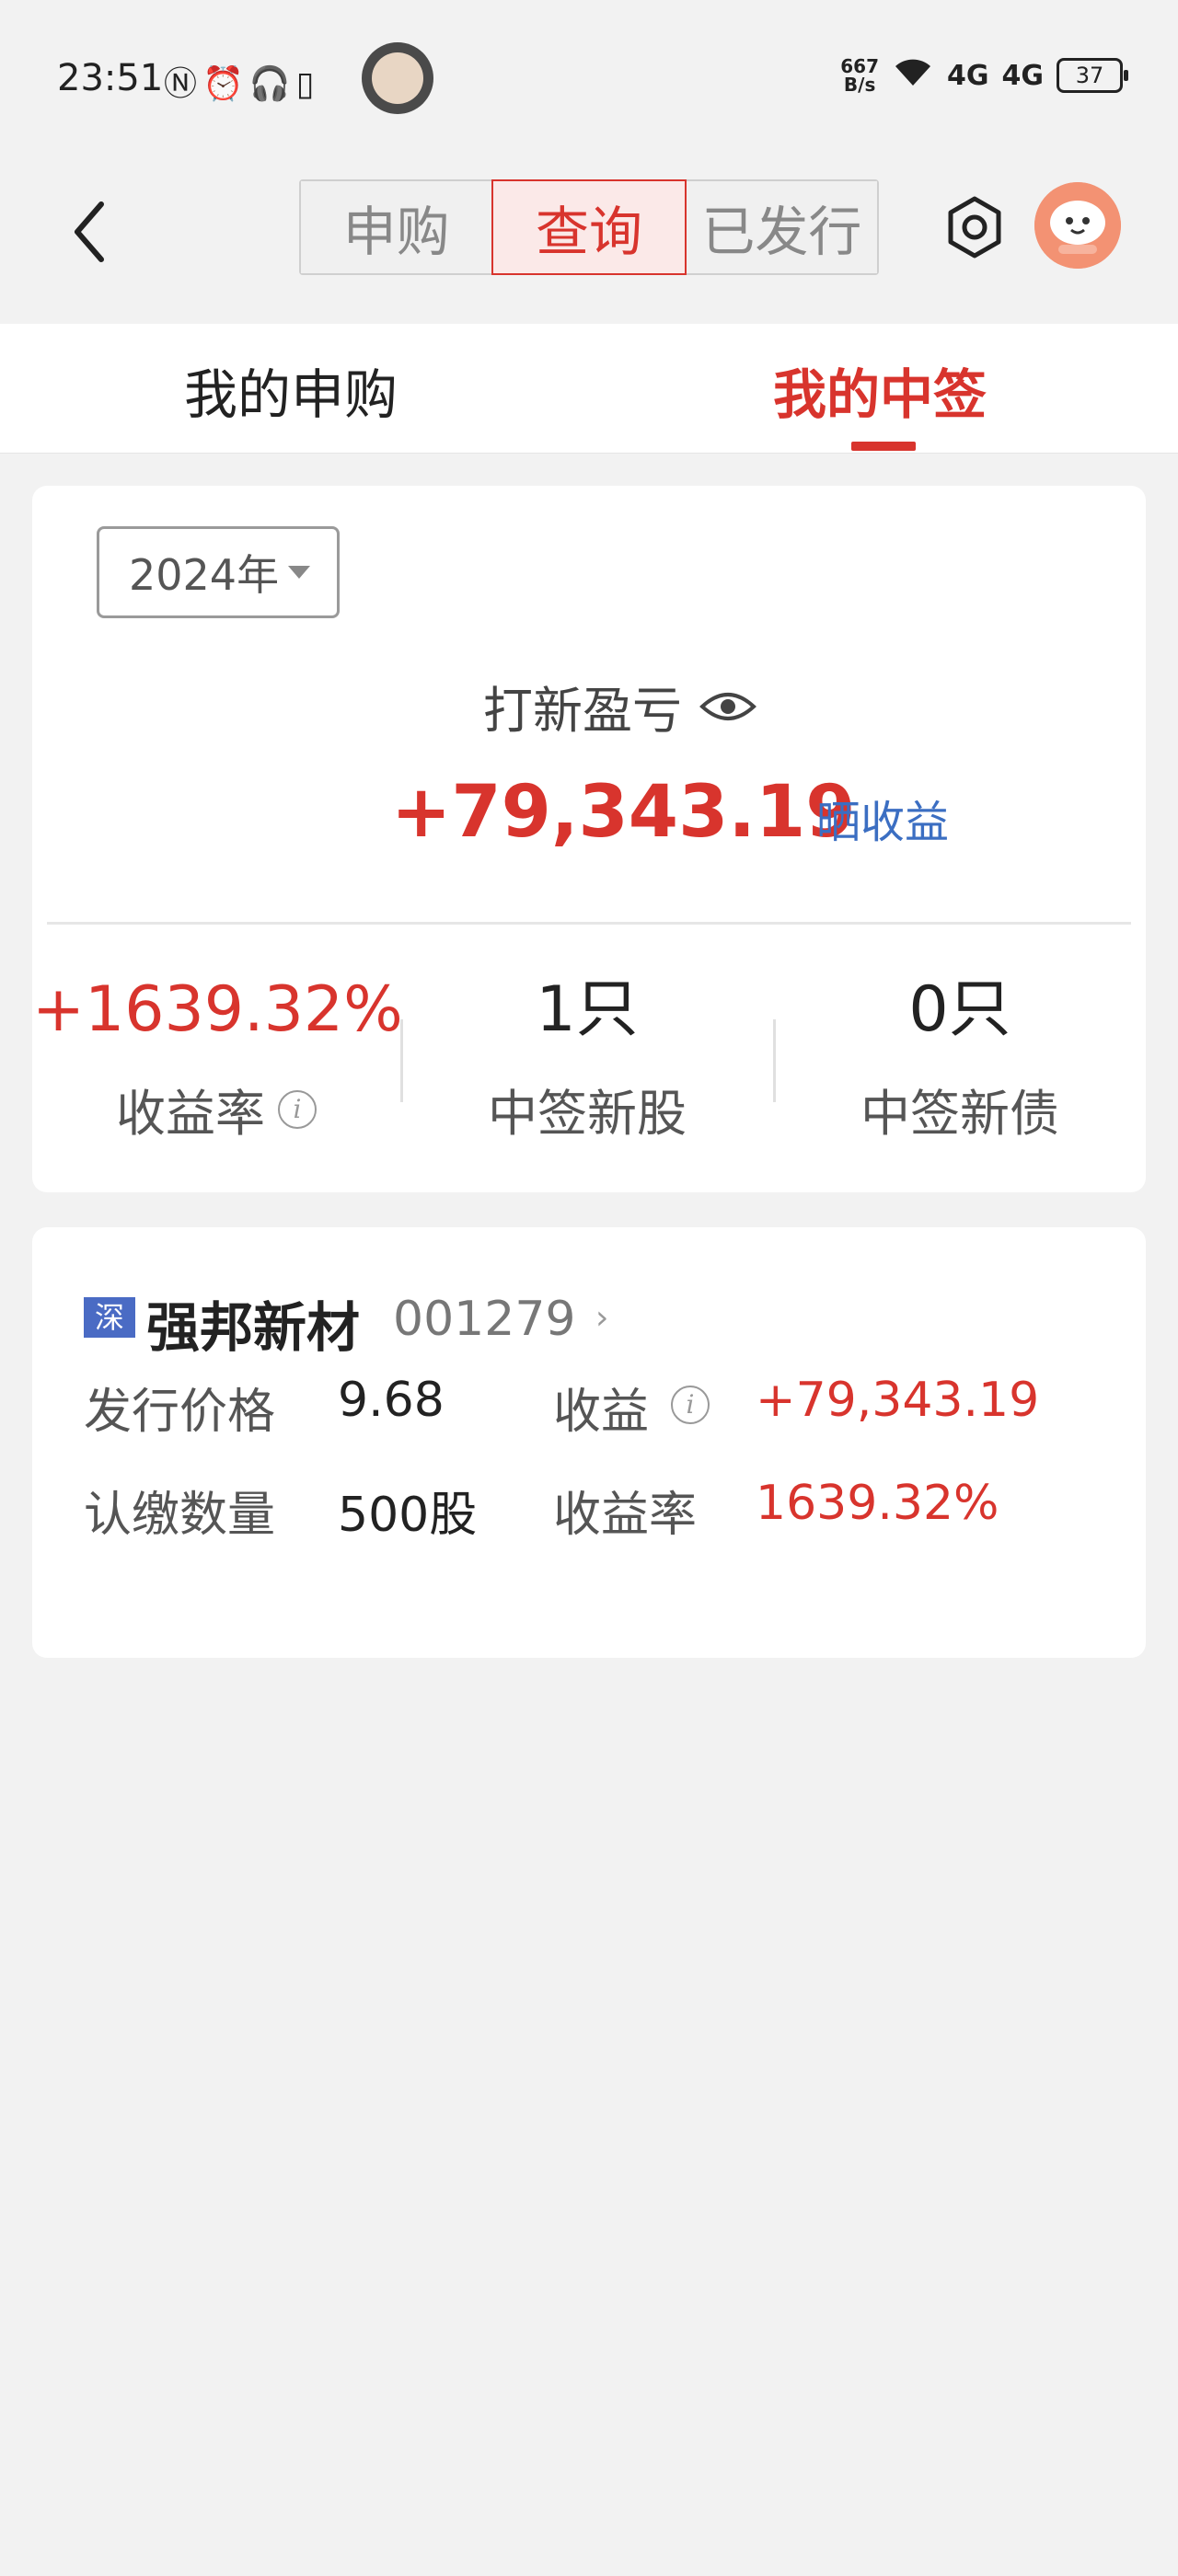 The image size is (1178, 2576). Describe the element at coordinates (623, 812) in the screenshot. I see `pl-value: +79,343.19` at that location.